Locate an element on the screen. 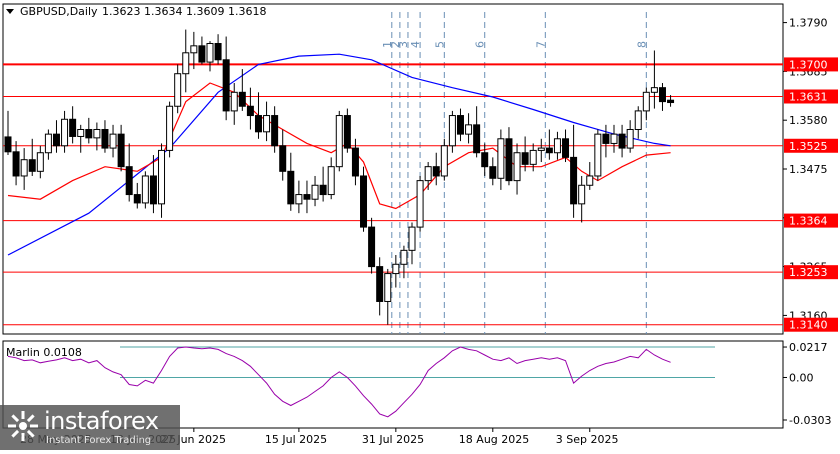 The image size is (840, 454). indicator-title: Marlin 0.0108 is located at coordinates (44, 352).